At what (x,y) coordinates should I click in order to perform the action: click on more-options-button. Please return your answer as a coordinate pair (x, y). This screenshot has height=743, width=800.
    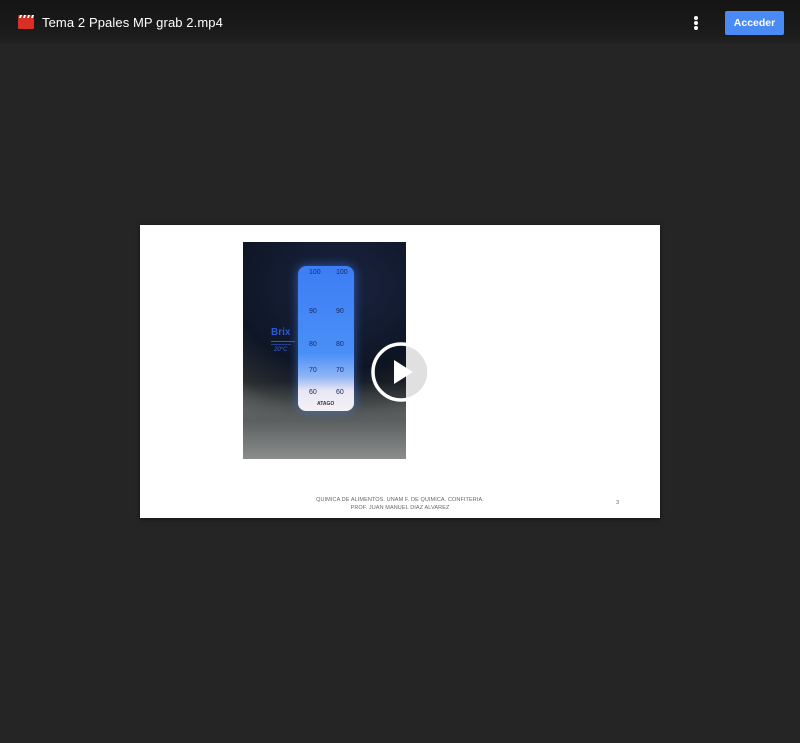
    Looking at the image, I should click on (696, 23).